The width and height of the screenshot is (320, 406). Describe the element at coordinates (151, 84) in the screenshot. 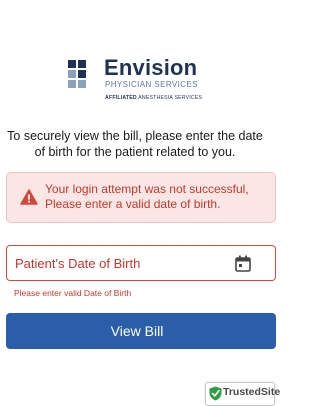

I see `logo-subtitle: PHYSICIAN SERVICES` at that location.